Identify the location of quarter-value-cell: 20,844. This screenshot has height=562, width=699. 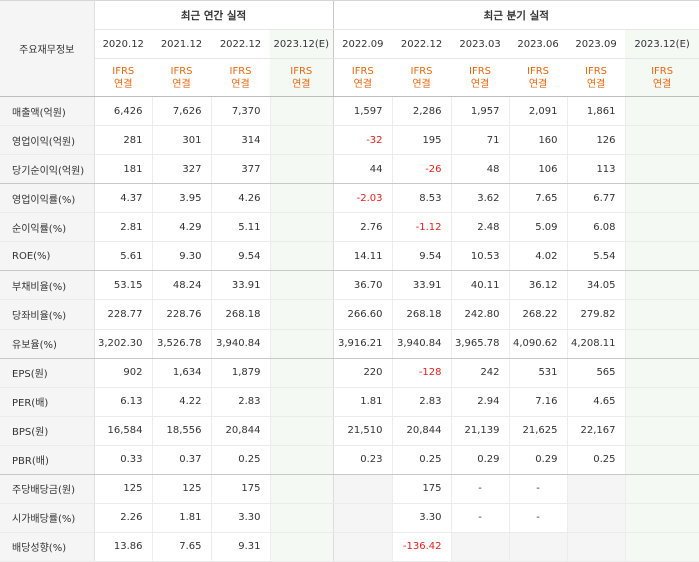
(422, 431).